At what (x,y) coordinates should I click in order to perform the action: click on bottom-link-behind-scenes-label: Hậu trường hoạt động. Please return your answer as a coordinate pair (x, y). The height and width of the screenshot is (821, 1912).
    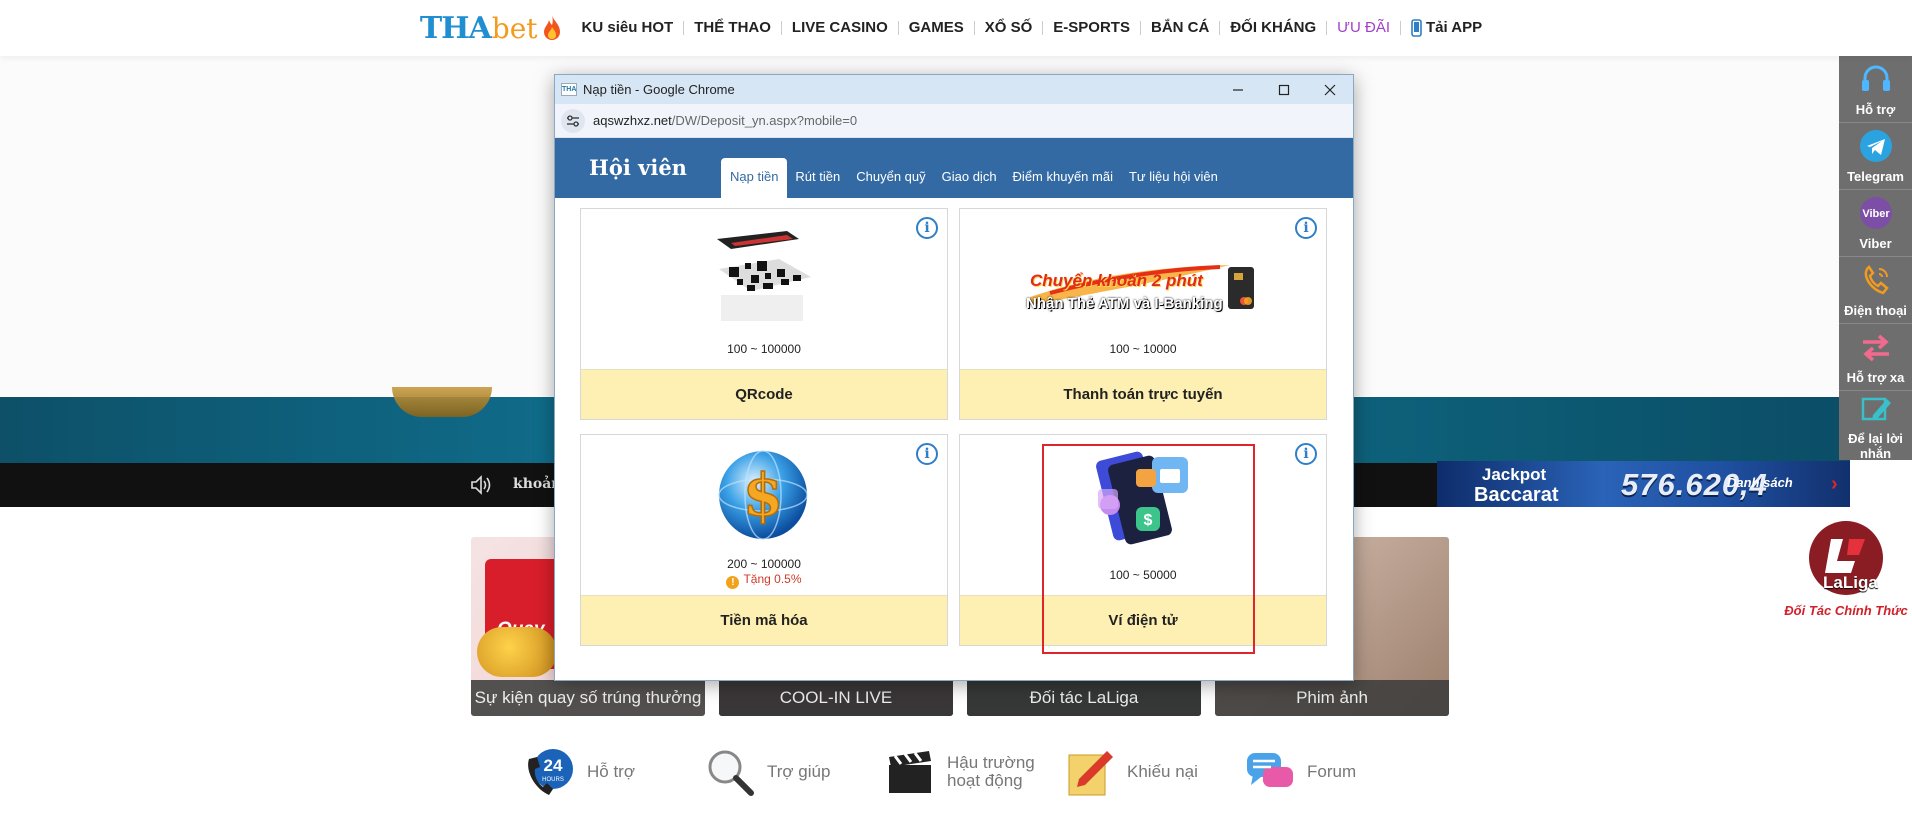
    Looking at the image, I should click on (991, 771).